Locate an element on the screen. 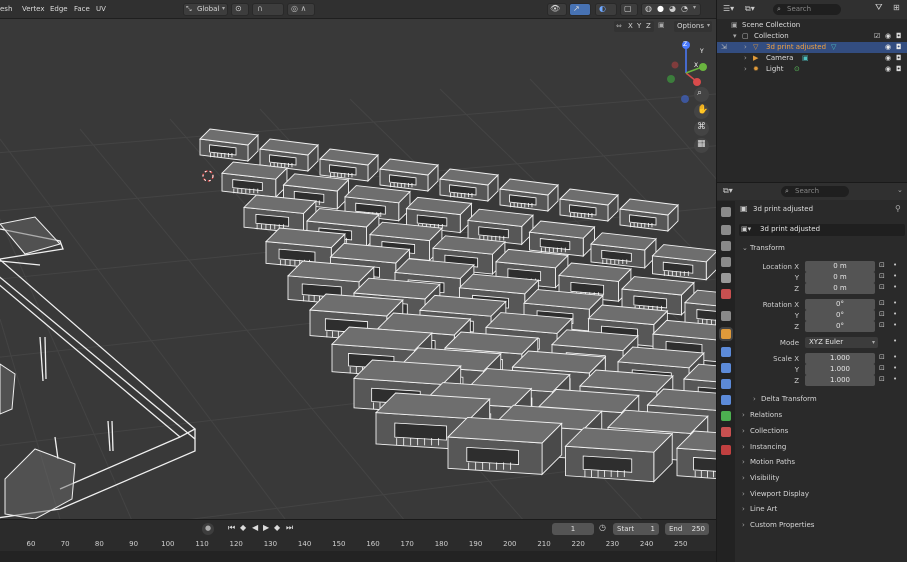  relations-header: › Relations is located at coordinates (762, 415).